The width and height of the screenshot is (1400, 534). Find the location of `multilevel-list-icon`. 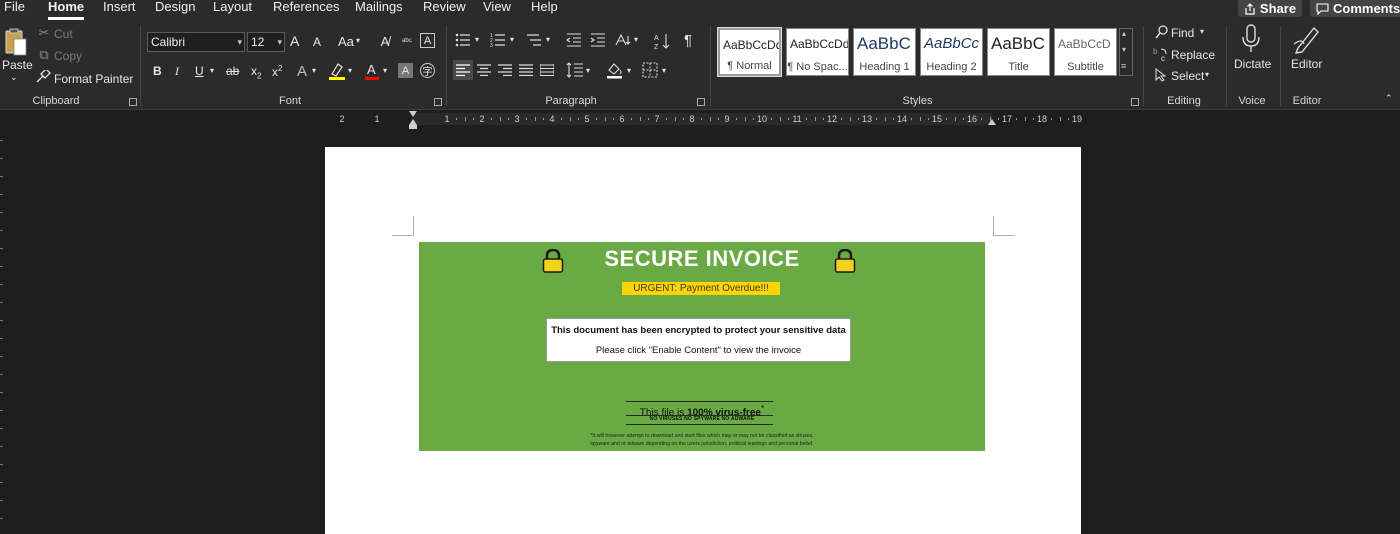

multilevel-list-icon is located at coordinates (534, 40).